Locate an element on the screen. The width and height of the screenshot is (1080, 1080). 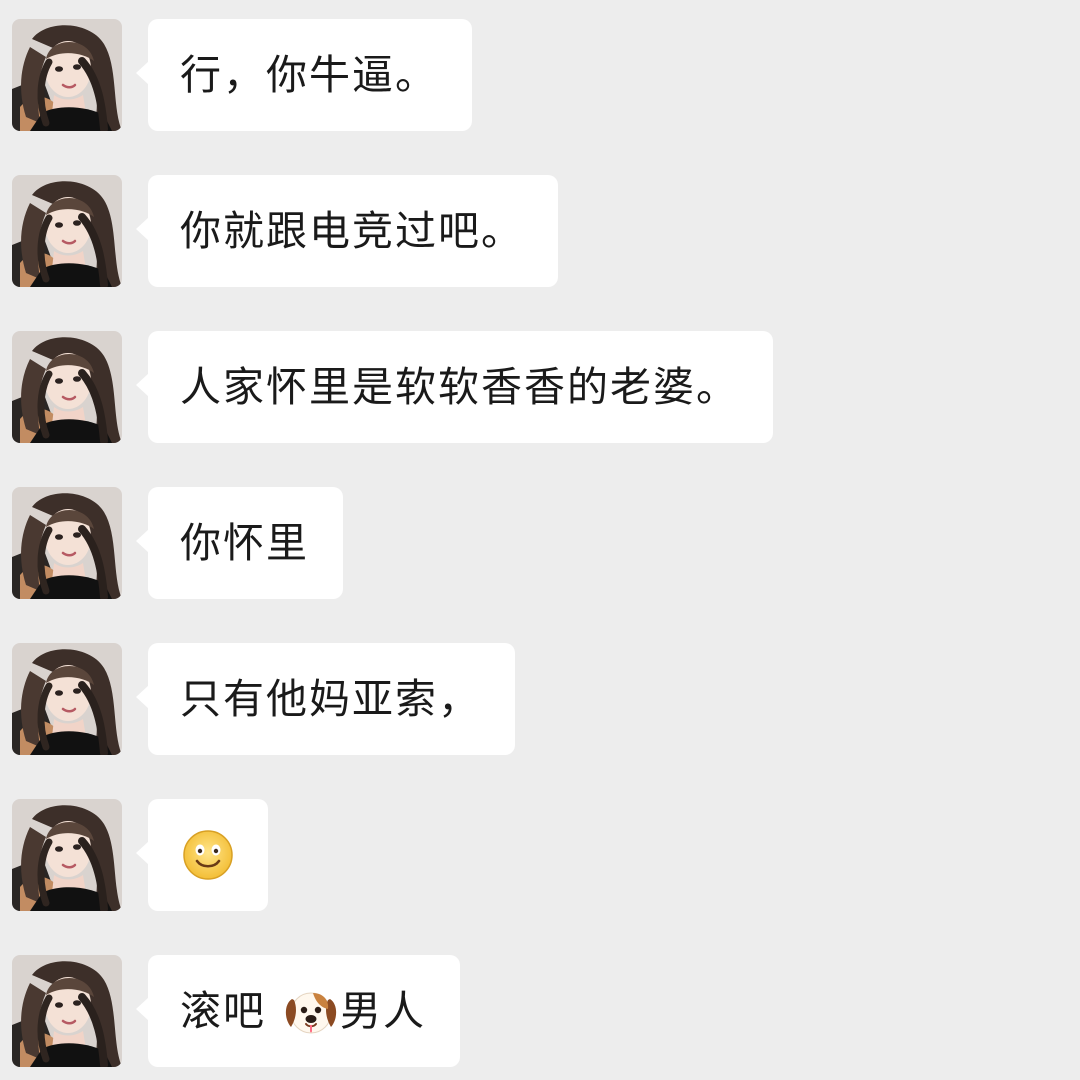
message-bubble: 你怀里 is located at coordinates (239, 543).